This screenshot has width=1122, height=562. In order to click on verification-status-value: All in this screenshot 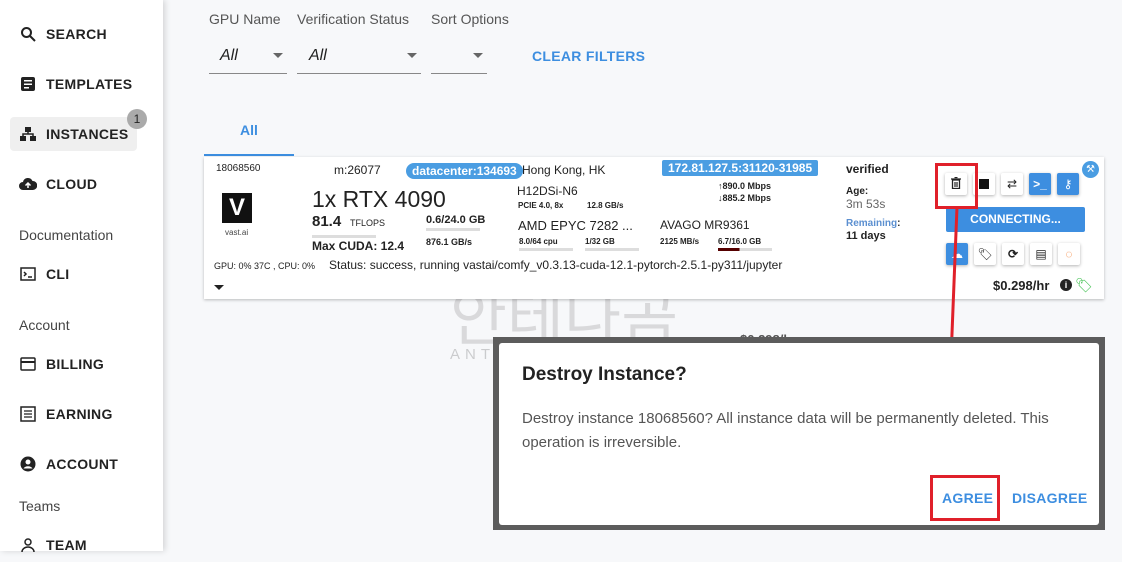, I will do `click(318, 55)`.